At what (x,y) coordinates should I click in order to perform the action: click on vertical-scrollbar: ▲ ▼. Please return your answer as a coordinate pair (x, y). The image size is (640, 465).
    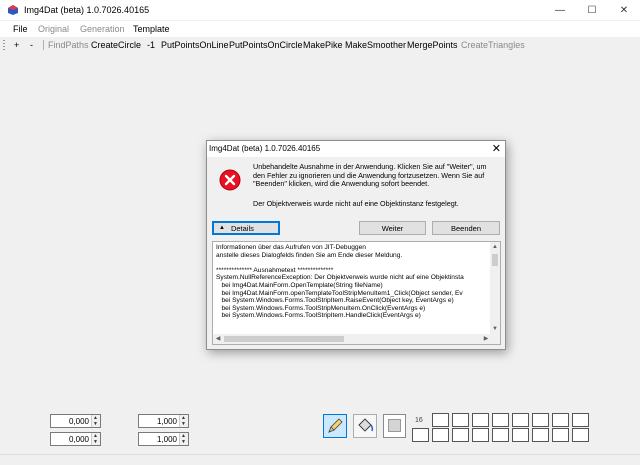
    Looking at the image, I should click on (495, 288).